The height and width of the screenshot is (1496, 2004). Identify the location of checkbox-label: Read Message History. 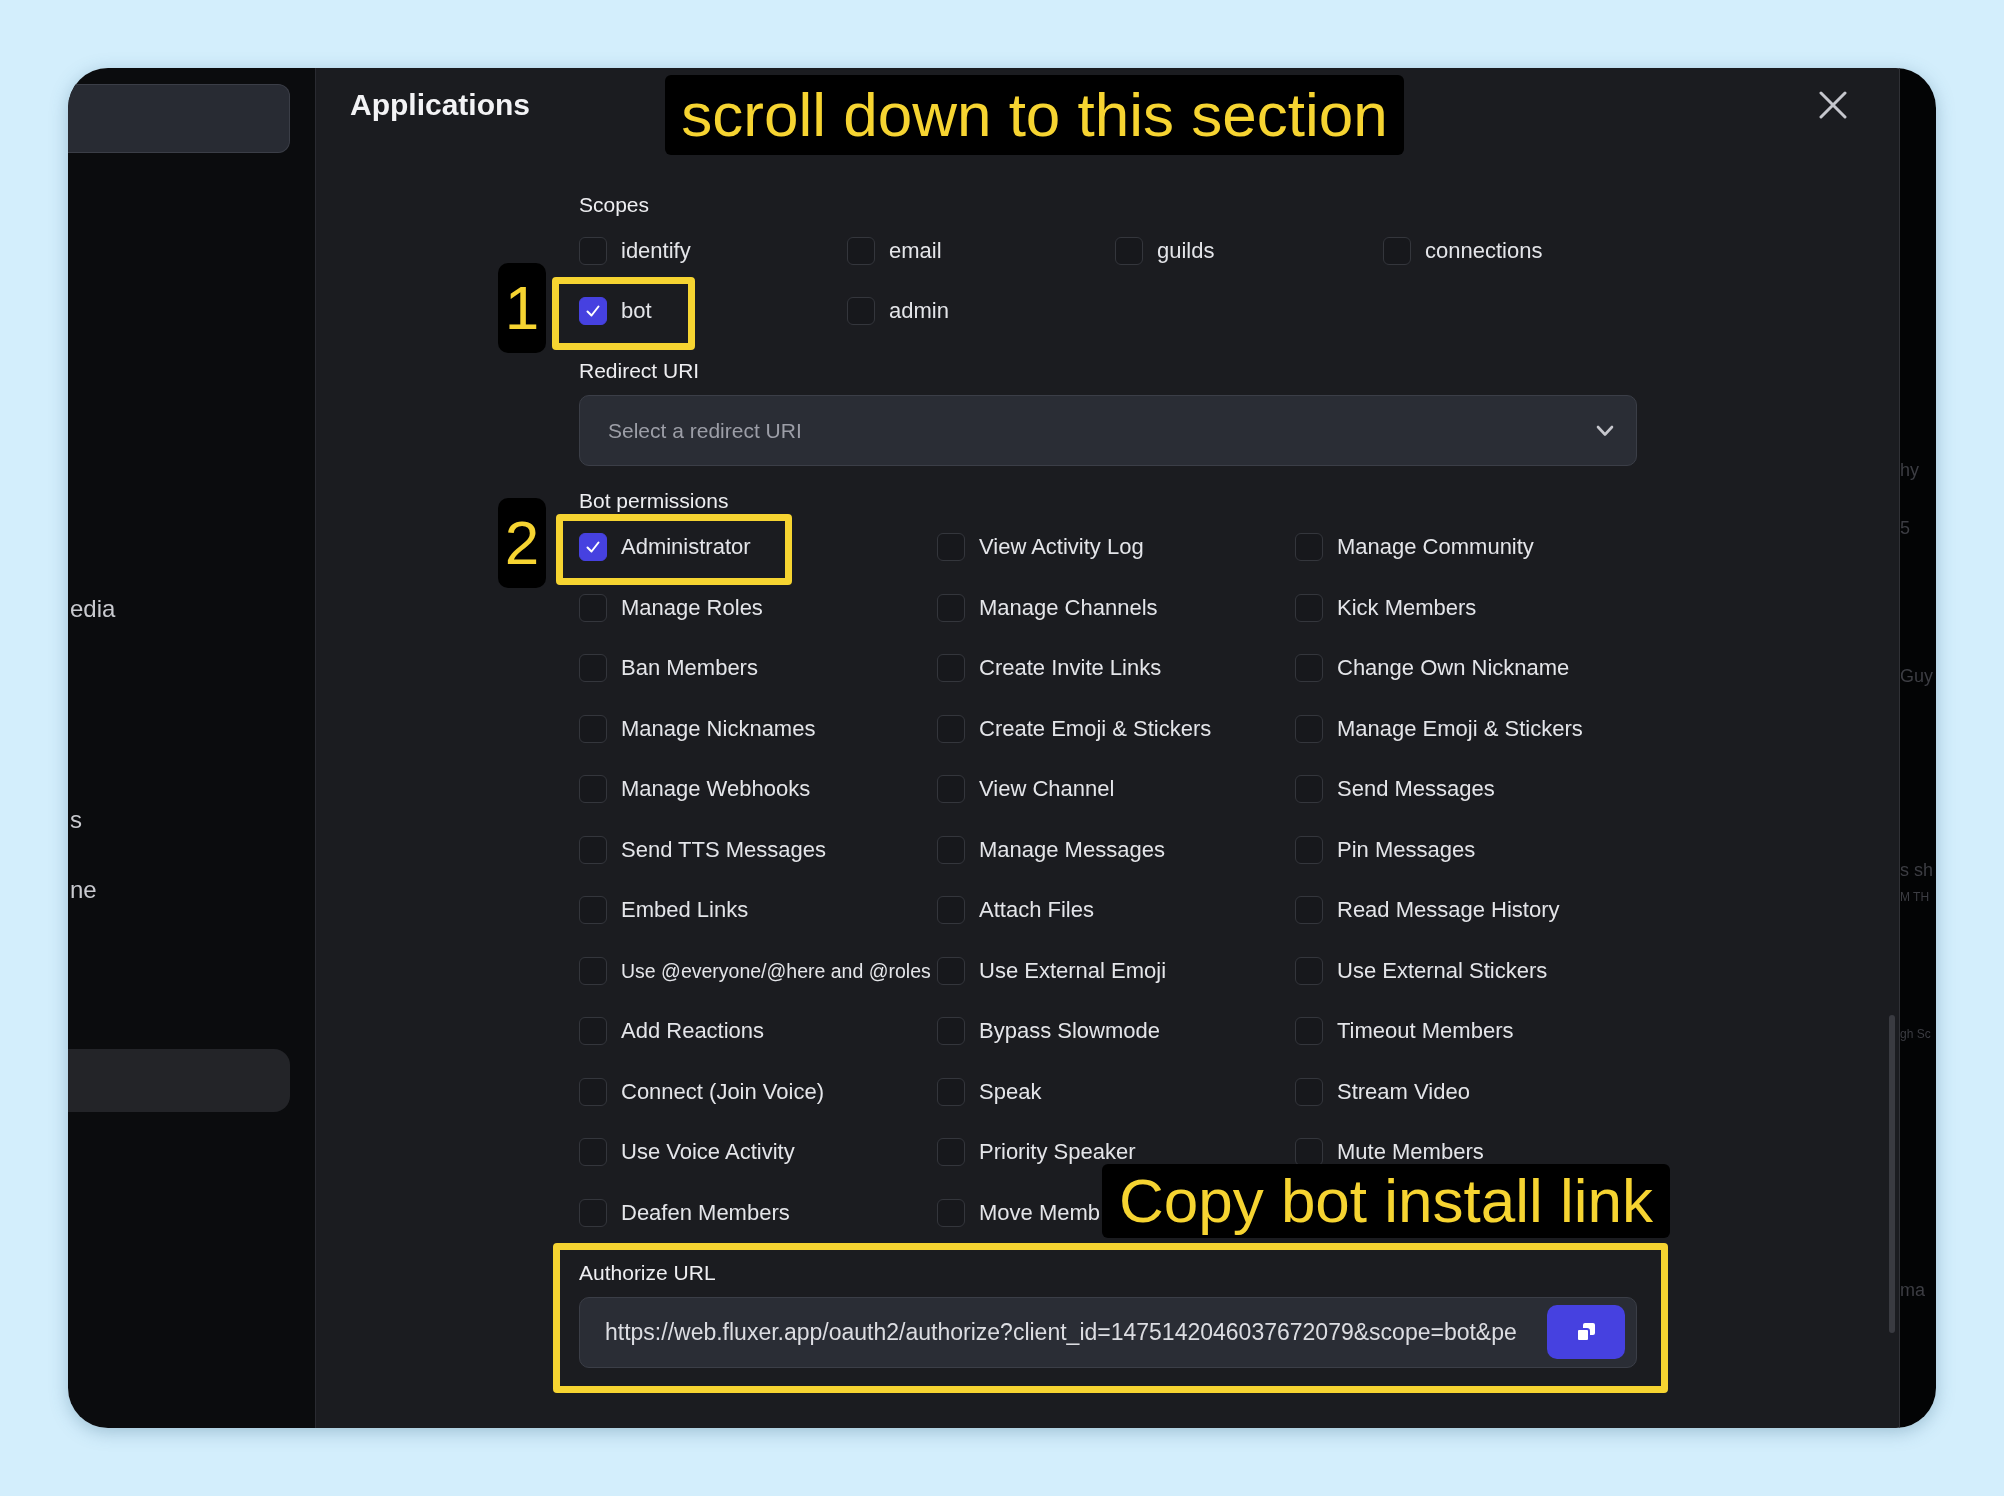
(1448, 910).